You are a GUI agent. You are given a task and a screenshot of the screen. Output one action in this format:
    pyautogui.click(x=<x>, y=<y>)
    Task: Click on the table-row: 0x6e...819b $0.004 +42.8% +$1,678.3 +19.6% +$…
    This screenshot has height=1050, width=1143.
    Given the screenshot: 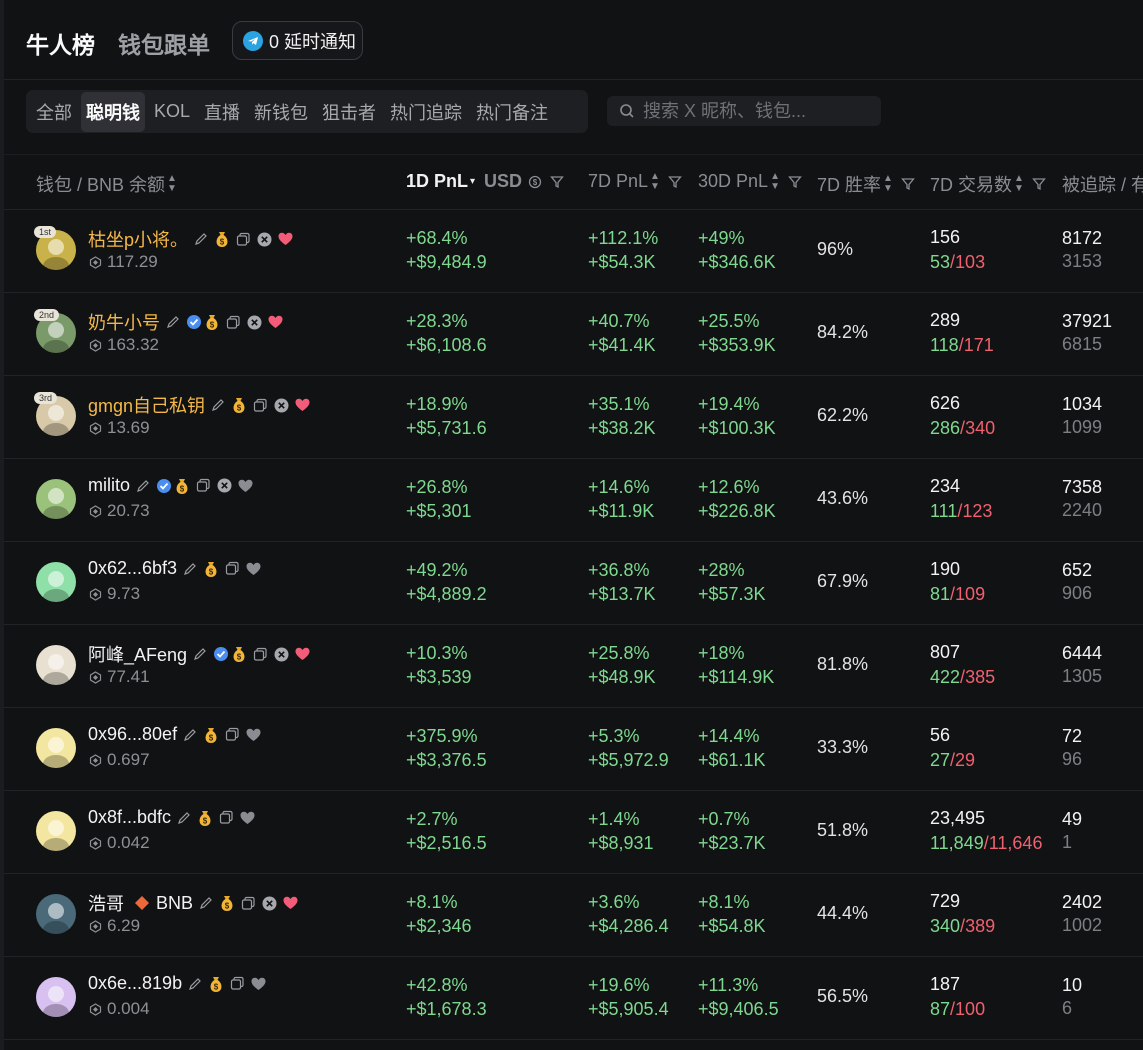 What is the action you would take?
    pyautogui.click(x=573, y=998)
    